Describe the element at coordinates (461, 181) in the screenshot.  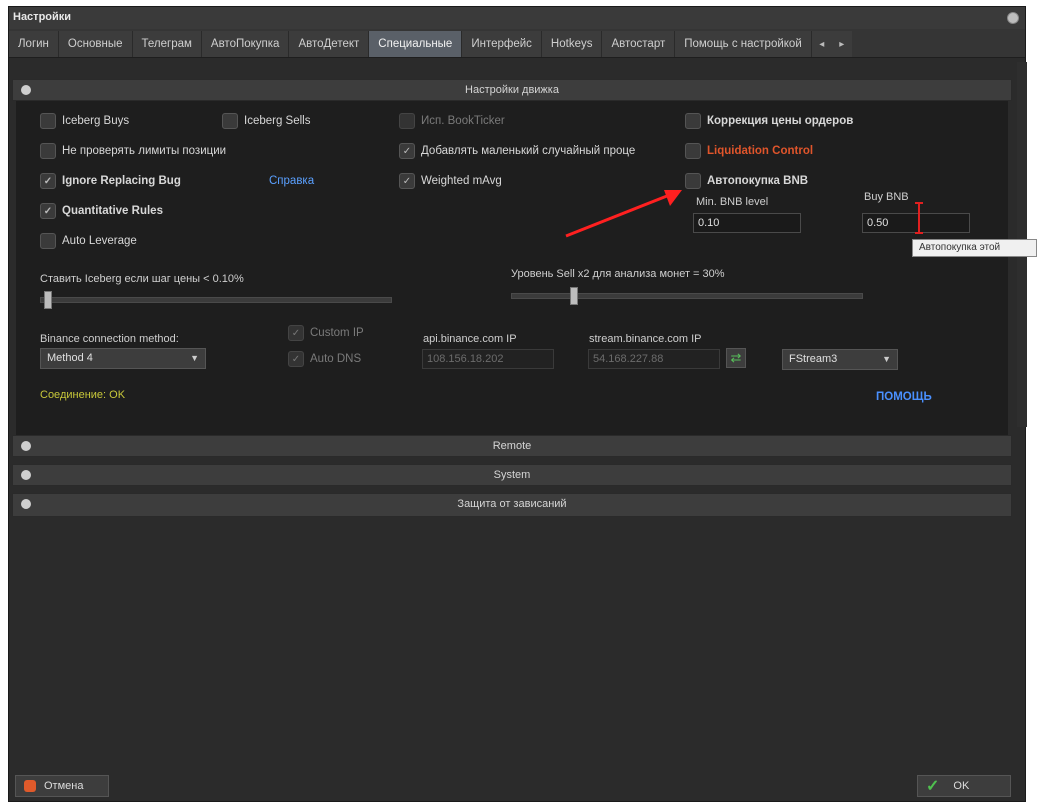
I see `weighted-mavg-label: Weighted mAvg` at that location.